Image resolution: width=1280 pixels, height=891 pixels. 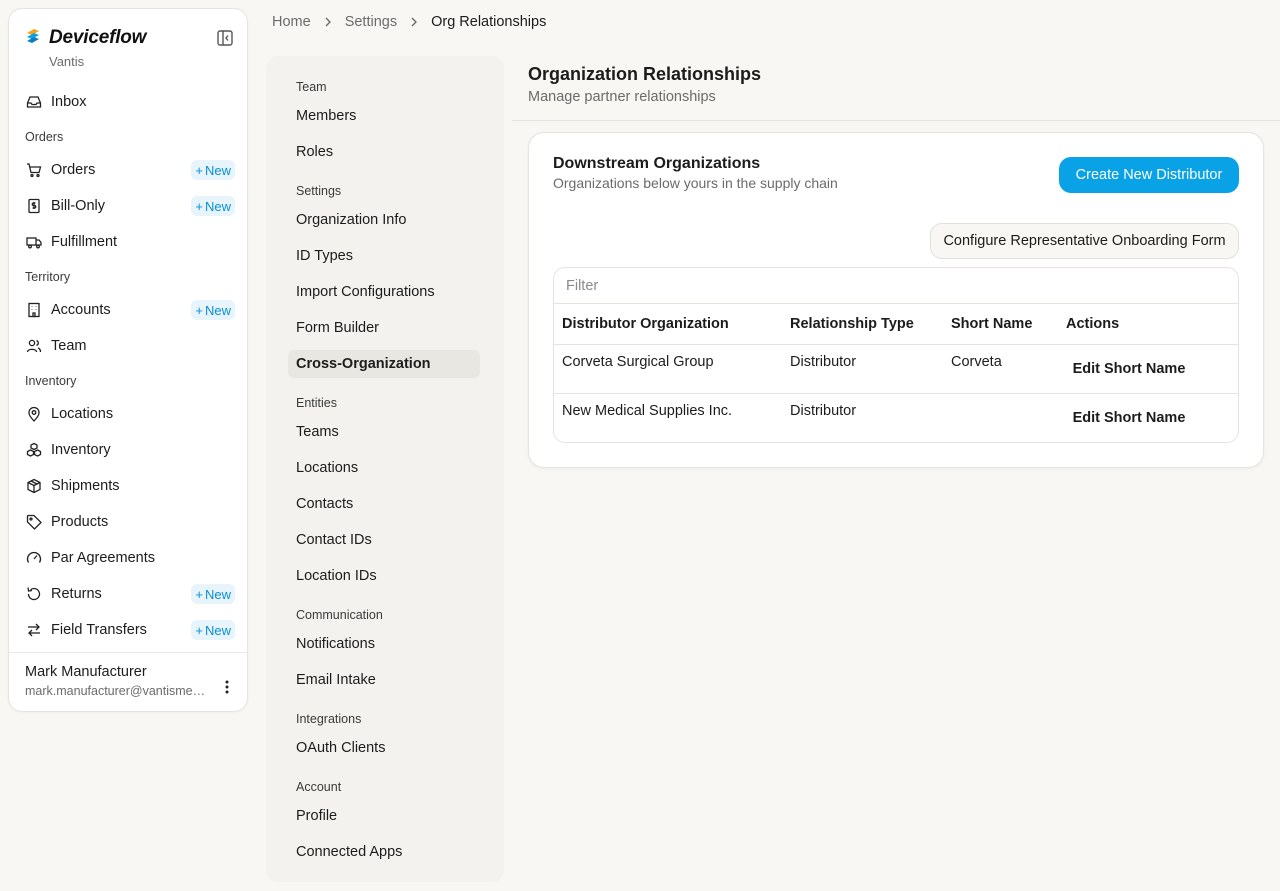 I want to click on sidebar-item-field-transfers: Field Transfers + New, so click(x=128, y=630).